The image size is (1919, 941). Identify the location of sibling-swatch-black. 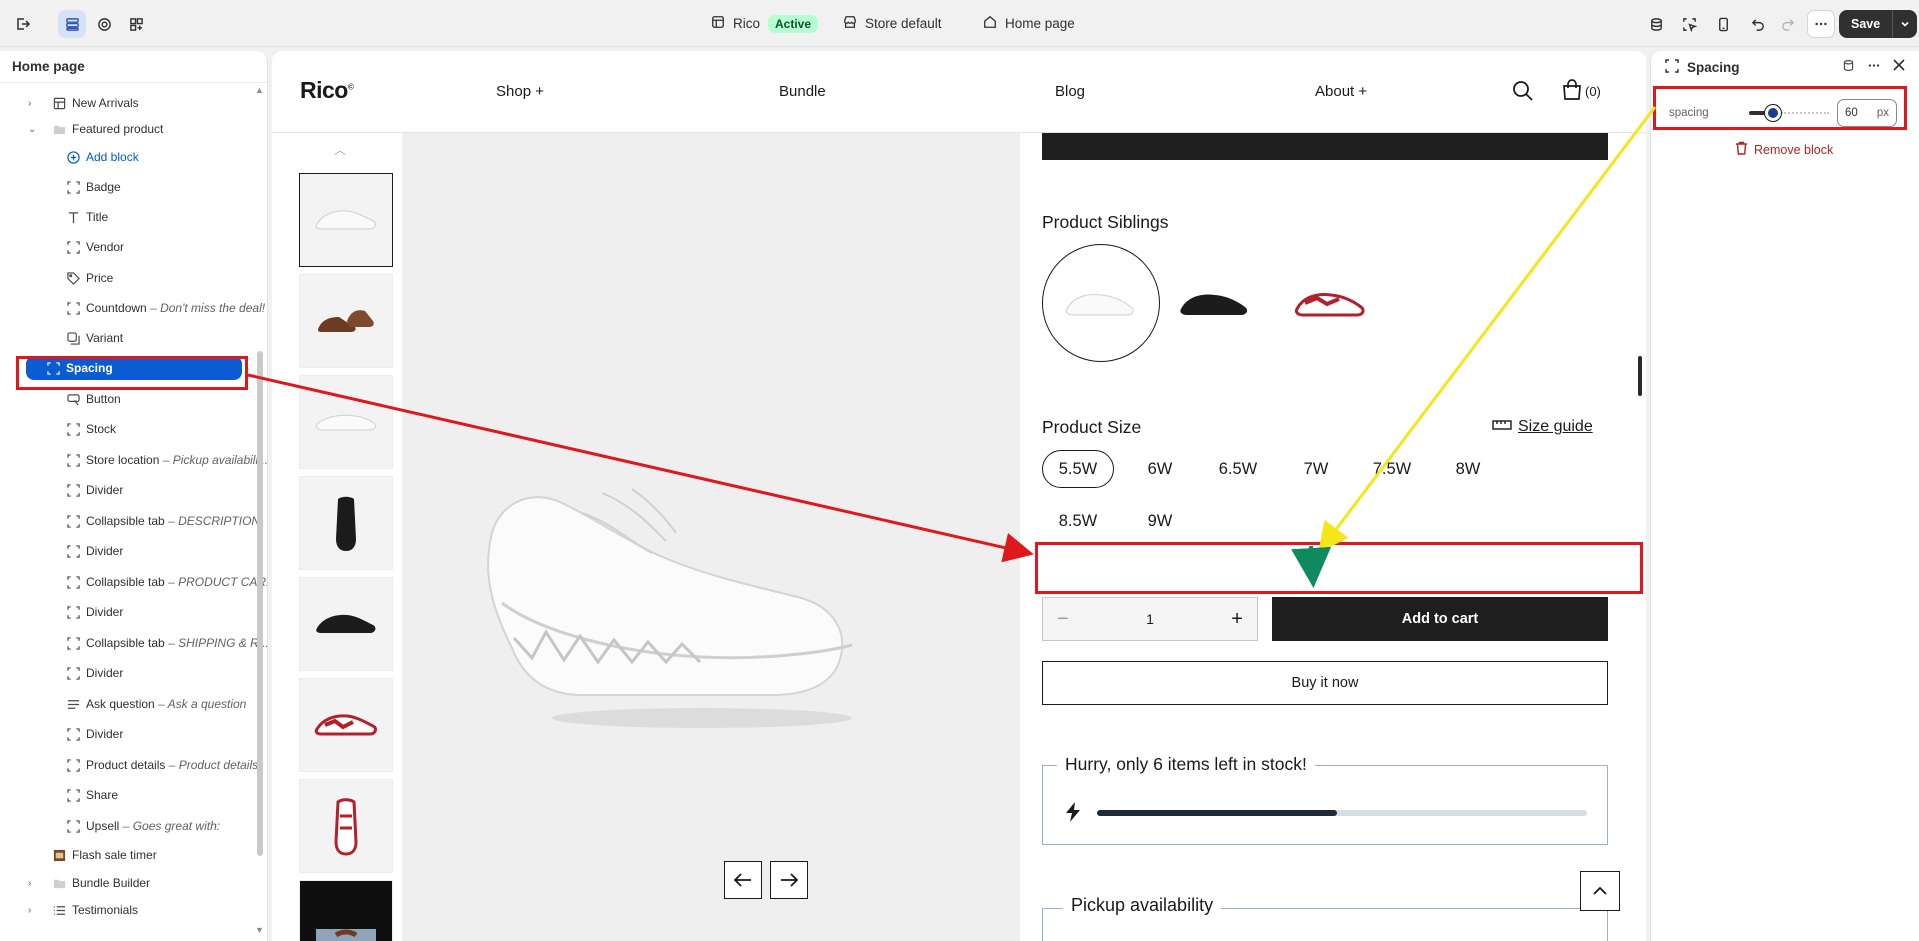
(1215, 303).